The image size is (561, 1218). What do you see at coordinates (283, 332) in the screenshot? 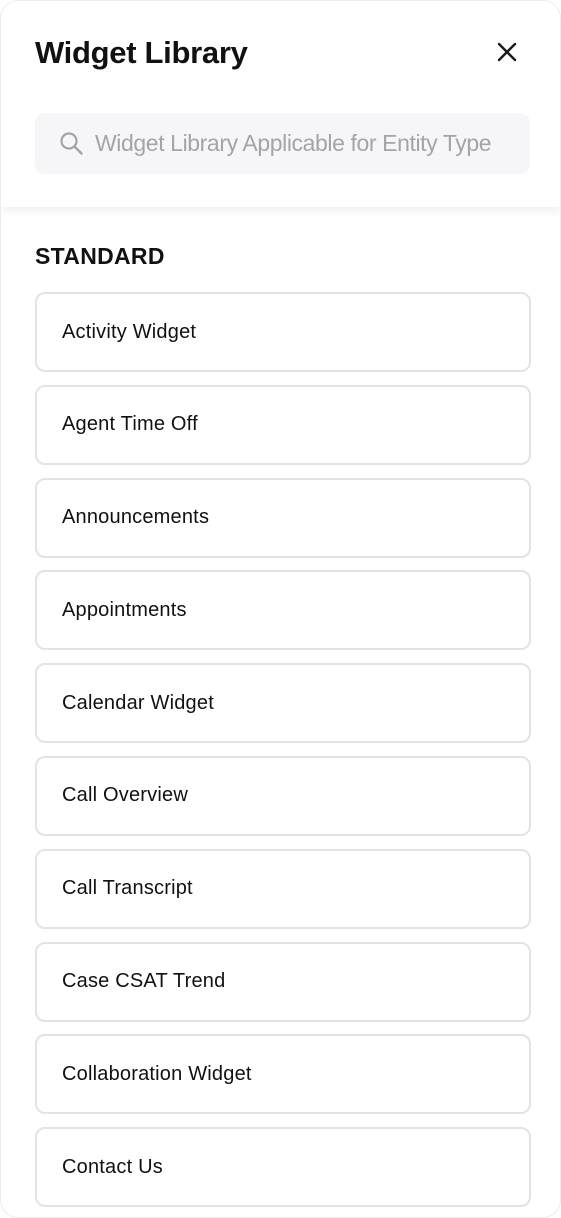
I see `widget-item-activity-widget: Activity Widget` at bounding box center [283, 332].